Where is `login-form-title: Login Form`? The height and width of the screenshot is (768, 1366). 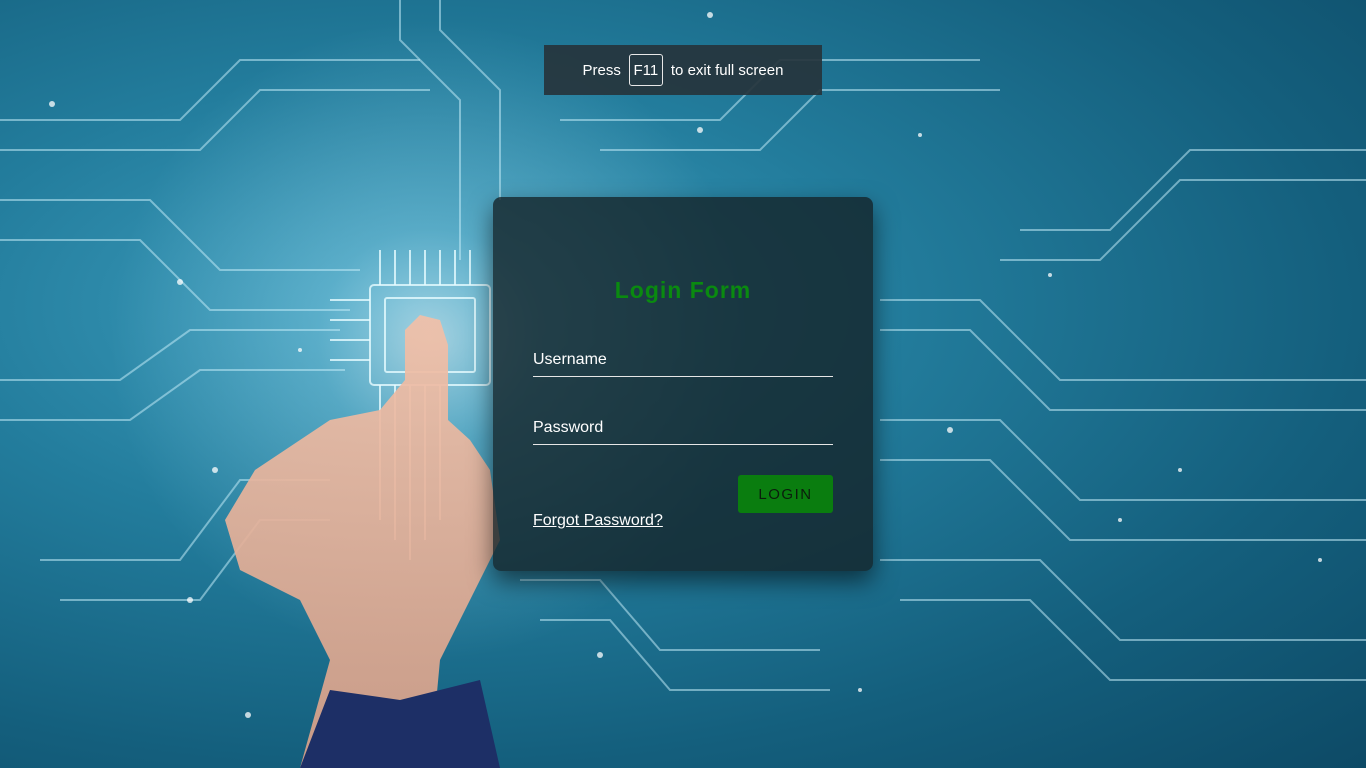
login-form-title: Login Form is located at coordinates (683, 290).